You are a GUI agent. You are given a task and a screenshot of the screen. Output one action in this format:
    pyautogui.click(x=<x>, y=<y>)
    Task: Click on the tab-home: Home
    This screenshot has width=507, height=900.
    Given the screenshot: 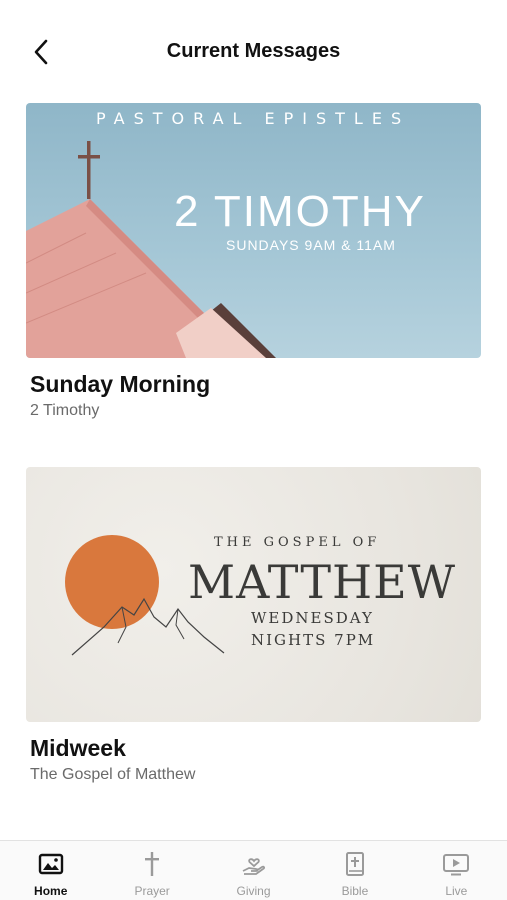 What is the action you would take?
    pyautogui.click(x=50, y=870)
    